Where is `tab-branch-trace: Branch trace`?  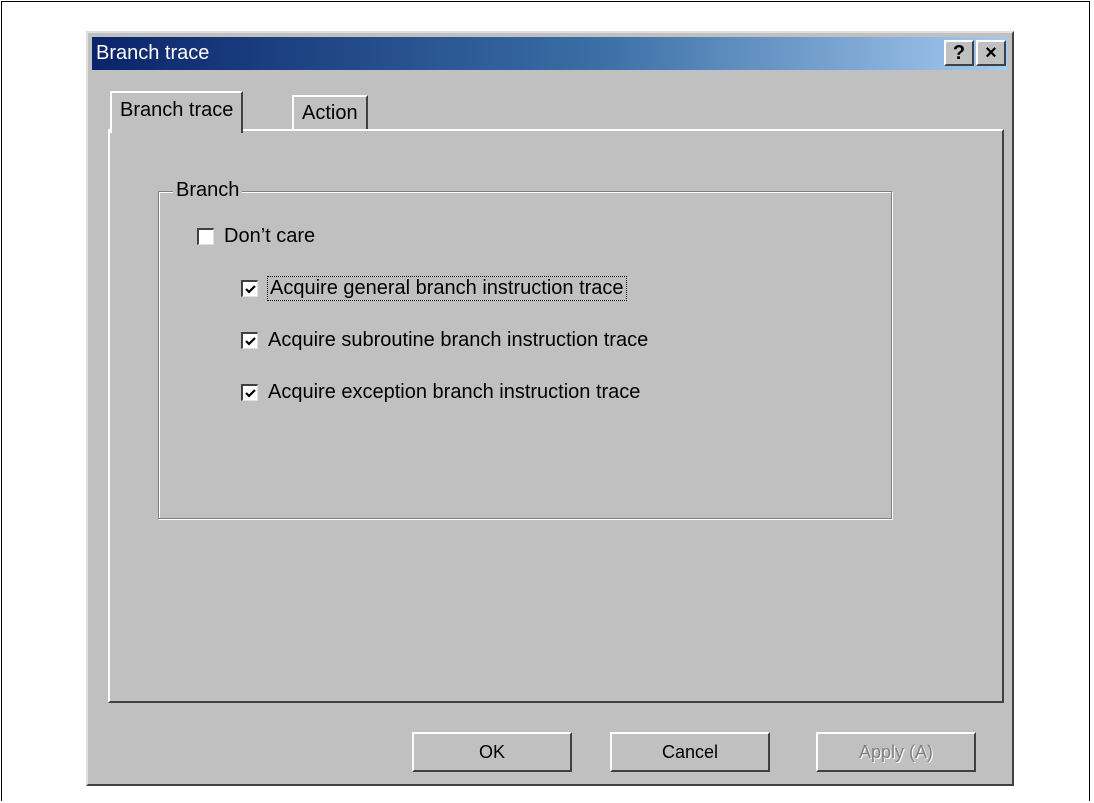 tab-branch-trace: Branch trace is located at coordinates (177, 112).